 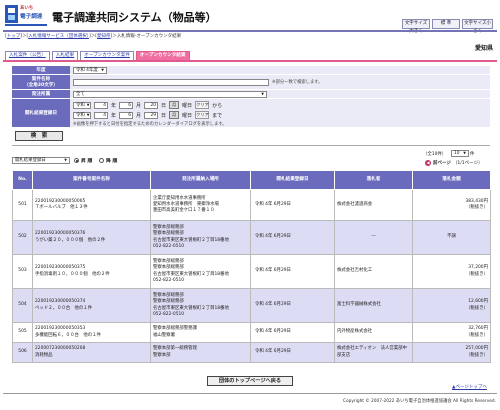 I want to click on calendar-from-icon: 月, so click(x=174, y=105).